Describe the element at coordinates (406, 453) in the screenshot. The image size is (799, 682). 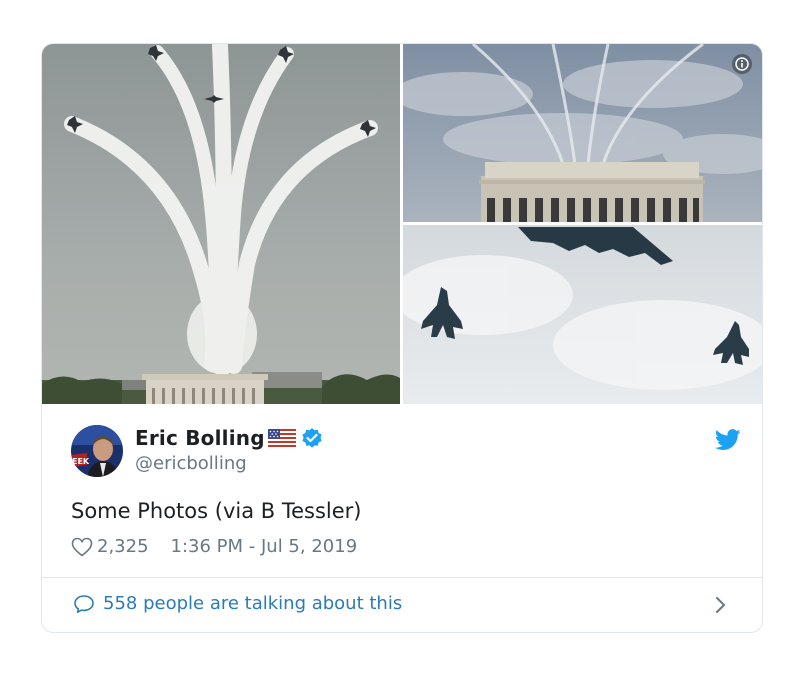
I see `tweet-author-header: EEK Eric Bolling @ericbolling` at that location.